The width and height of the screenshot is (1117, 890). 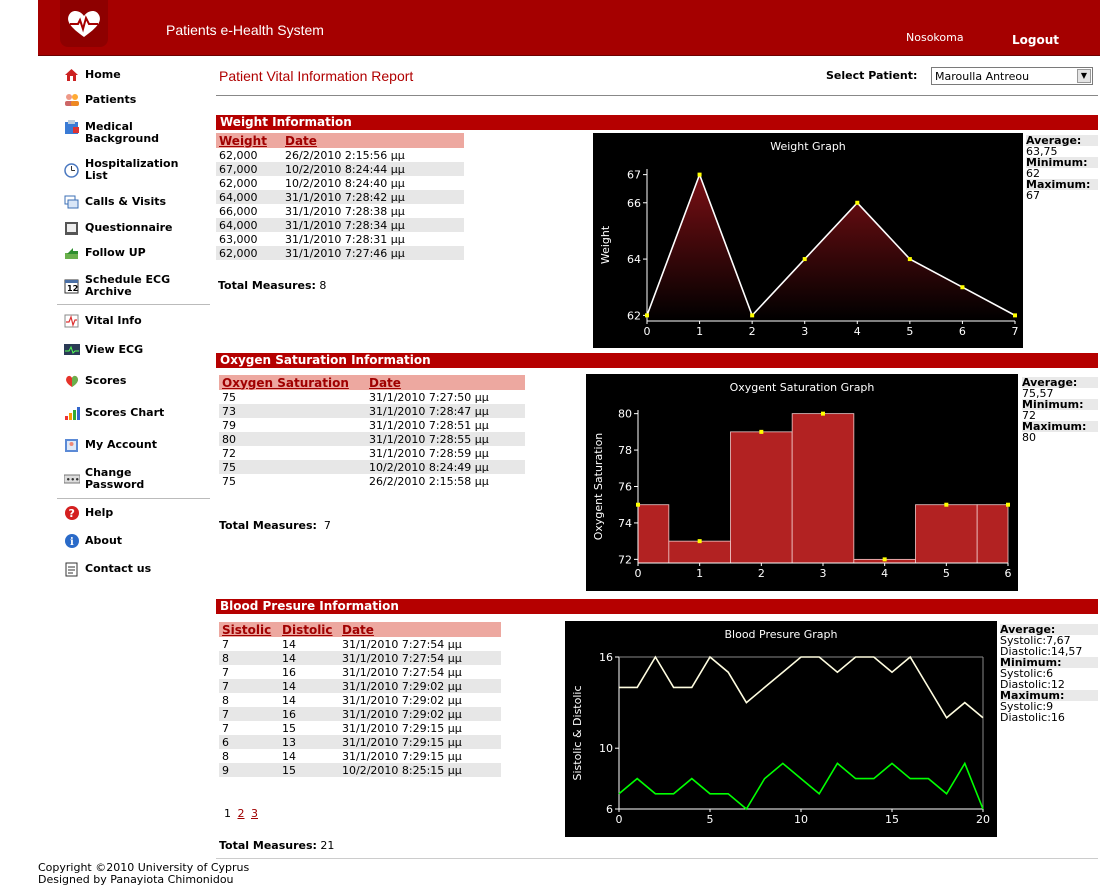 I want to click on table-row: 64,000 31/1/2010 7:28:34 μμ, so click(x=340, y=225).